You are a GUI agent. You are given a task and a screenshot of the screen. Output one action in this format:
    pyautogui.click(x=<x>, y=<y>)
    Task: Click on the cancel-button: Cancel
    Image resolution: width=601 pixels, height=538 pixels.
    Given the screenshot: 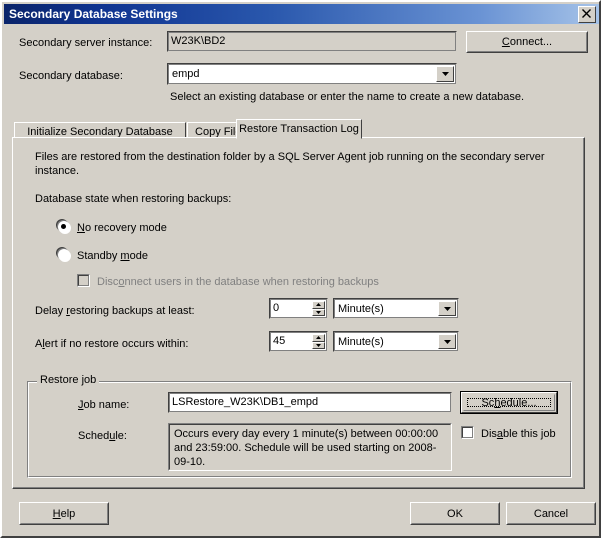 What is the action you would take?
    pyautogui.click(x=551, y=513)
    